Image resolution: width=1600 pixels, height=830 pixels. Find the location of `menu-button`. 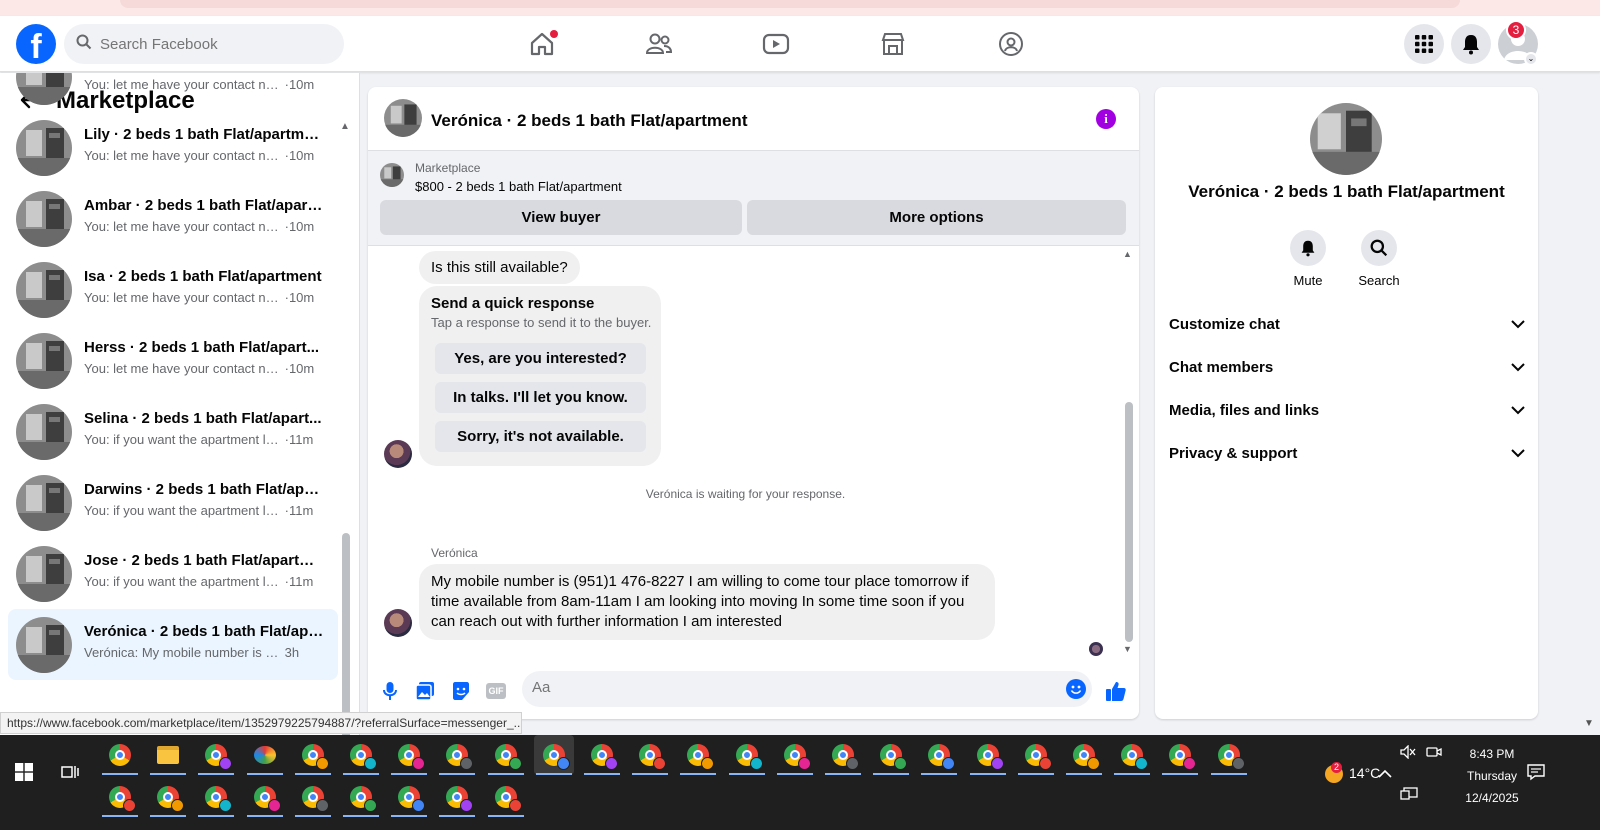

menu-button is located at coordinates (1424, 44).